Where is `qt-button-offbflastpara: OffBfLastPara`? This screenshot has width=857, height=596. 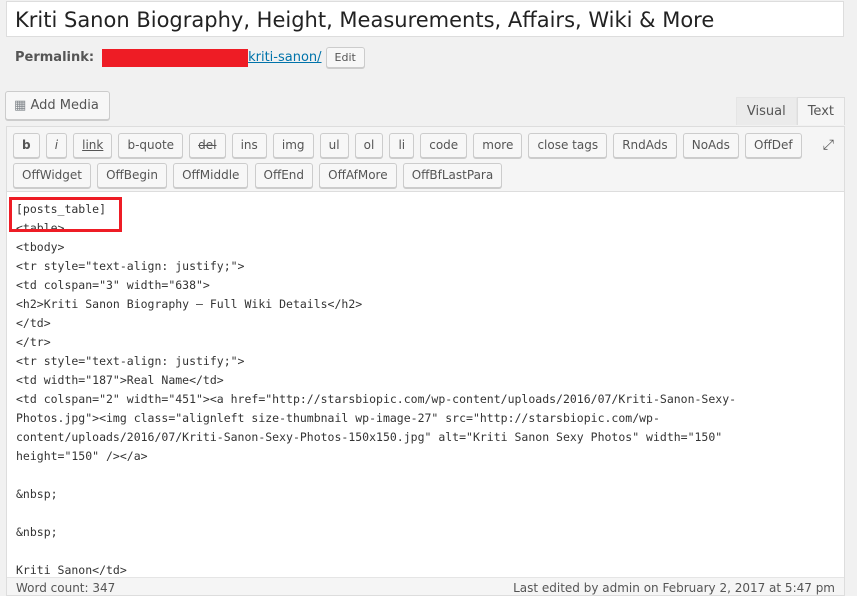 qt-button-offbflastpara: OffBfLastPara is located at coordinates (452, 175).